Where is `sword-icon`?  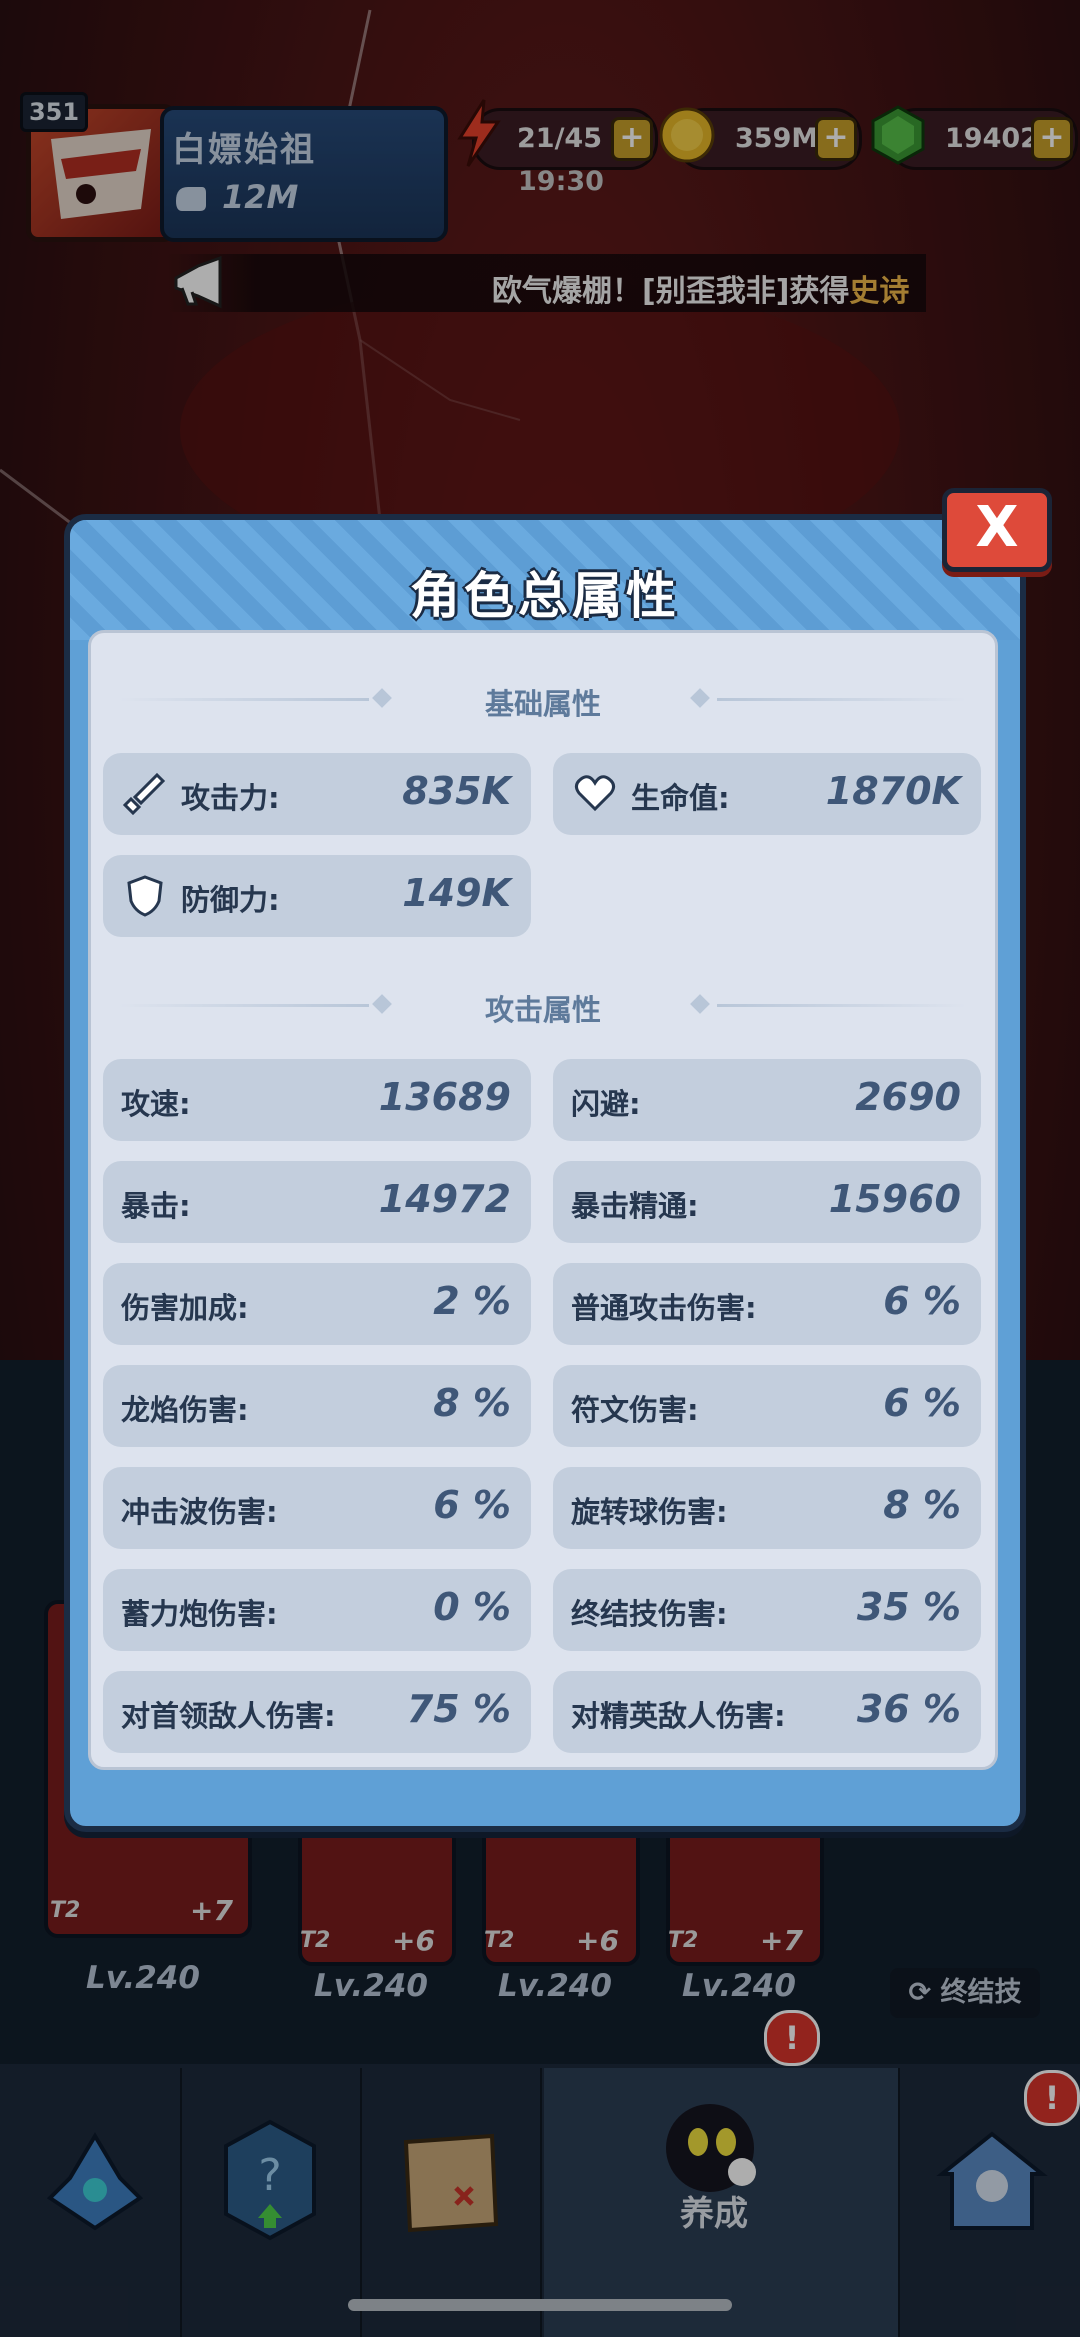
sword-icon is located at coordinates (144, 793).